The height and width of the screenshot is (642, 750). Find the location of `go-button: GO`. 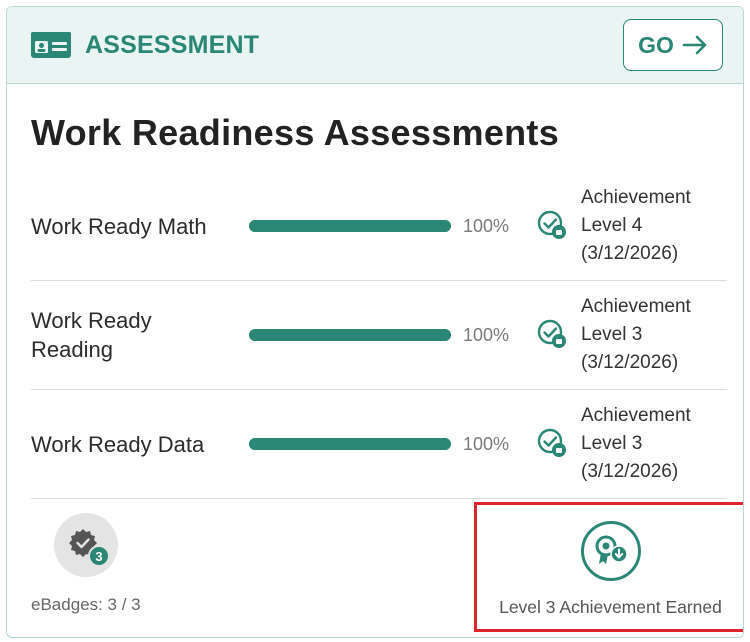

go-button: GO is located at coordinates (673, 45).